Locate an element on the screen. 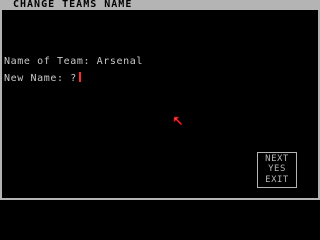 This screenshot has height=240, width=320. team-name-line: Name of Team: Arsenal is located at coordinates (73, 62).